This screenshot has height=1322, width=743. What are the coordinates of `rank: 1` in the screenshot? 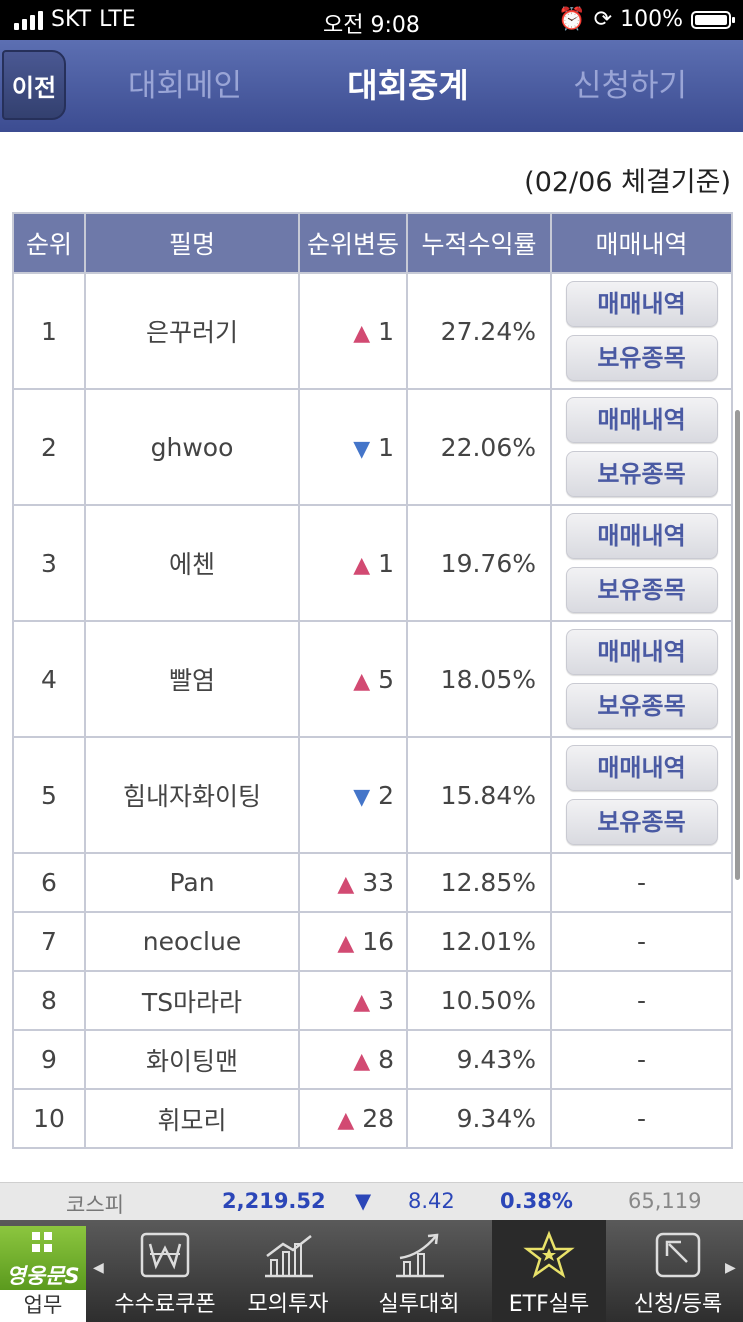 It's located at (49, 331).